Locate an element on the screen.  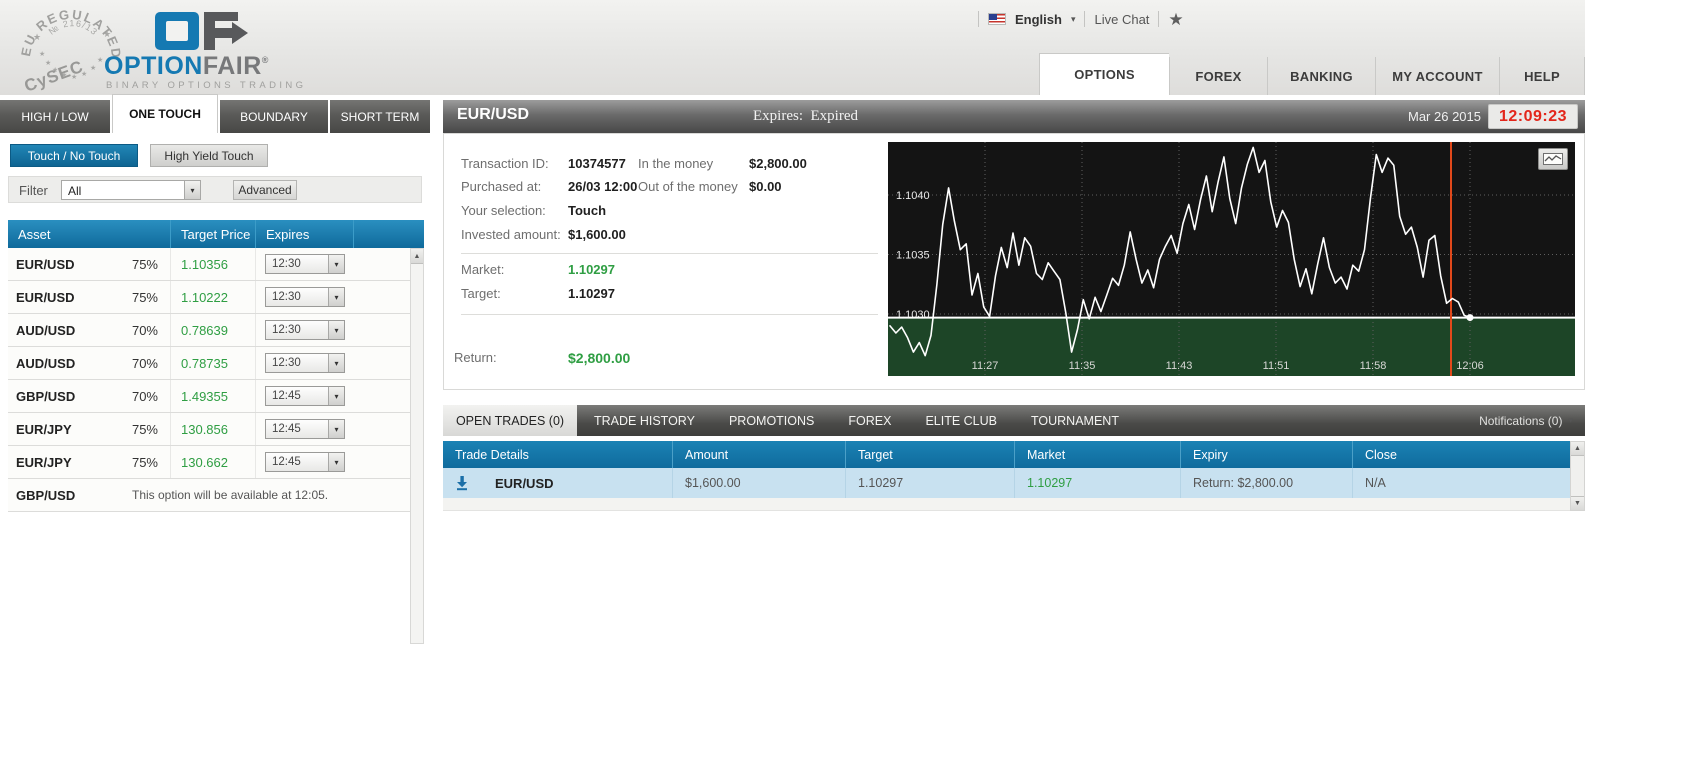
svg-text: 11:43 is located at coordinates (1179, 366).